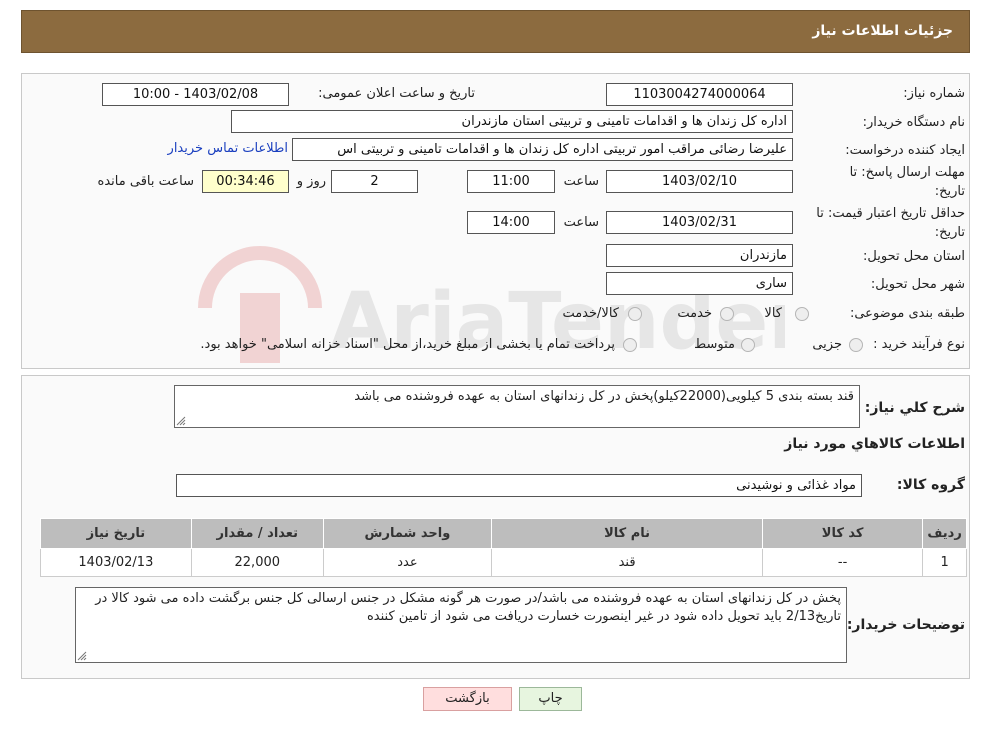 The width and height of the screenshot is (985, 733). I want to click on page-title: جزئیات اطلاعات نیاز, so click(882, 31).